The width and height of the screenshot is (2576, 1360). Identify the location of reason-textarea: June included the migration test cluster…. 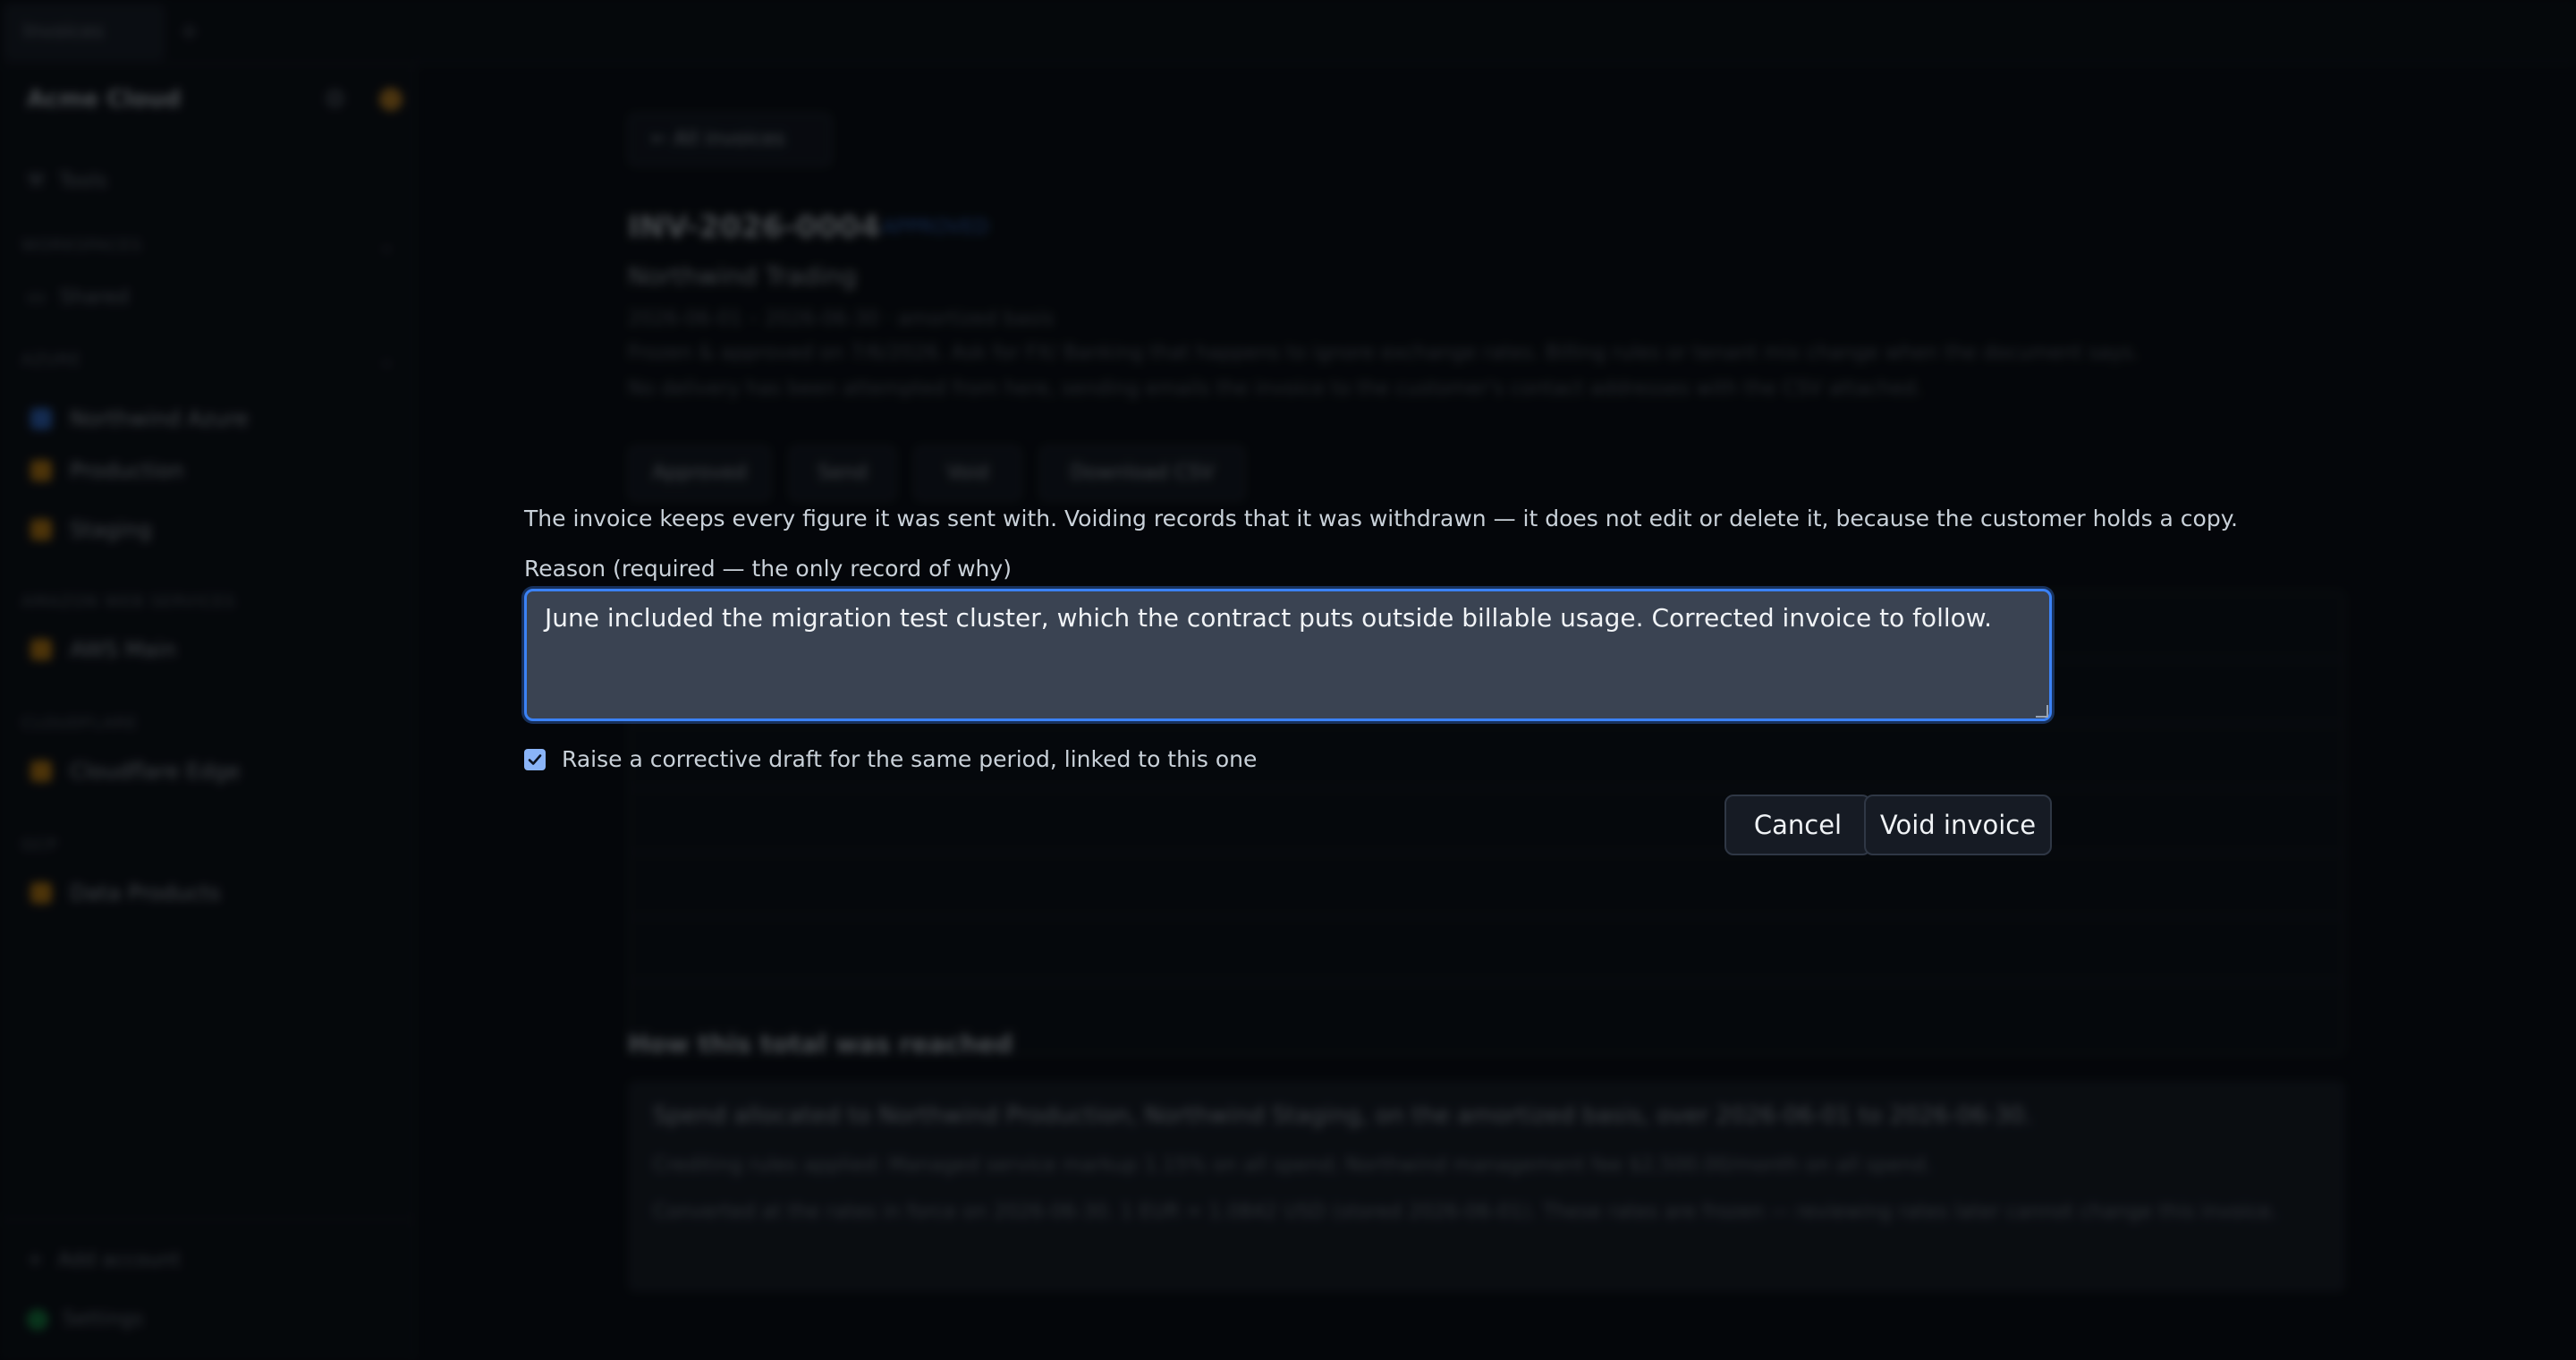
(1288, 655).